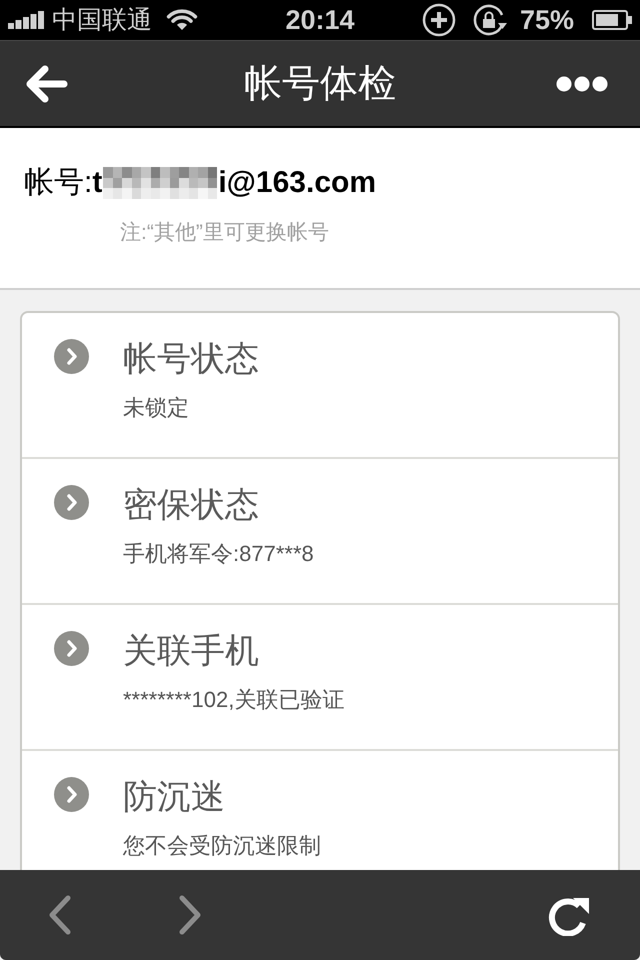 Image resolution: width=640 pixels, height=960 pixels. What do you see at coordinates (47, 83) in the screenshot?
I see `arrow-left-icon` at bounding box center [47, 83].